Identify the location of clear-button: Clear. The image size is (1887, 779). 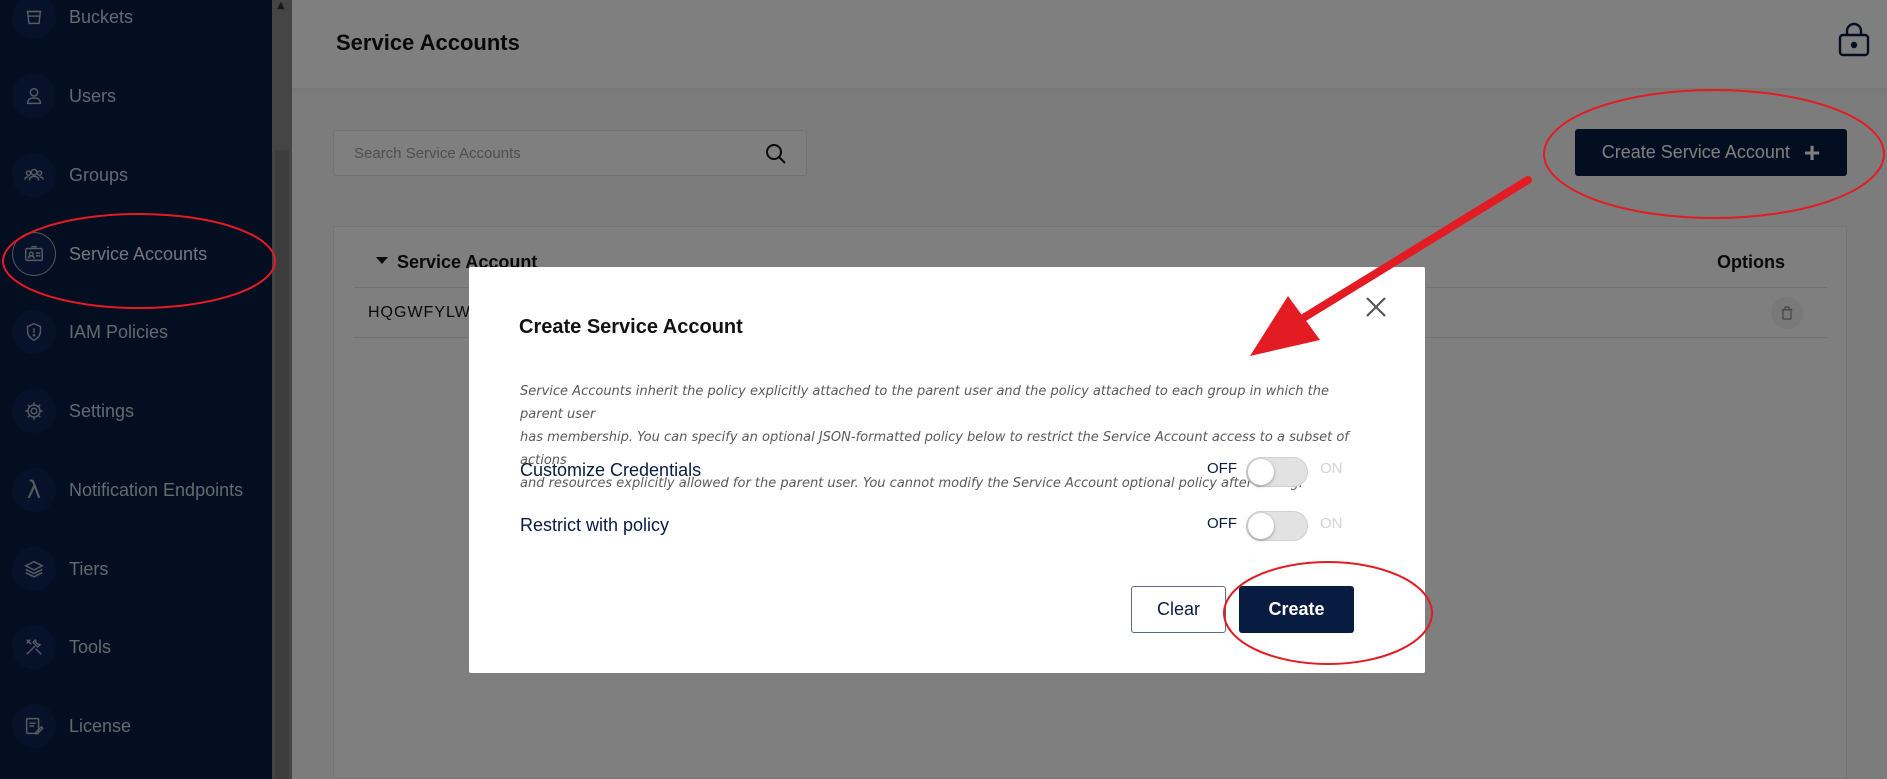
(1178, 609).